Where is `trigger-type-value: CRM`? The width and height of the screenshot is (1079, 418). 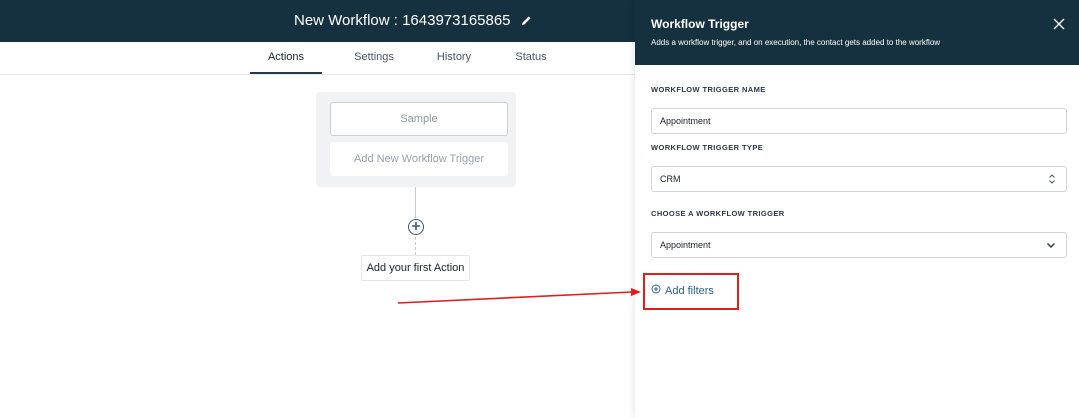 trigger-type-value: CRM is located at coordinates (670, 179).